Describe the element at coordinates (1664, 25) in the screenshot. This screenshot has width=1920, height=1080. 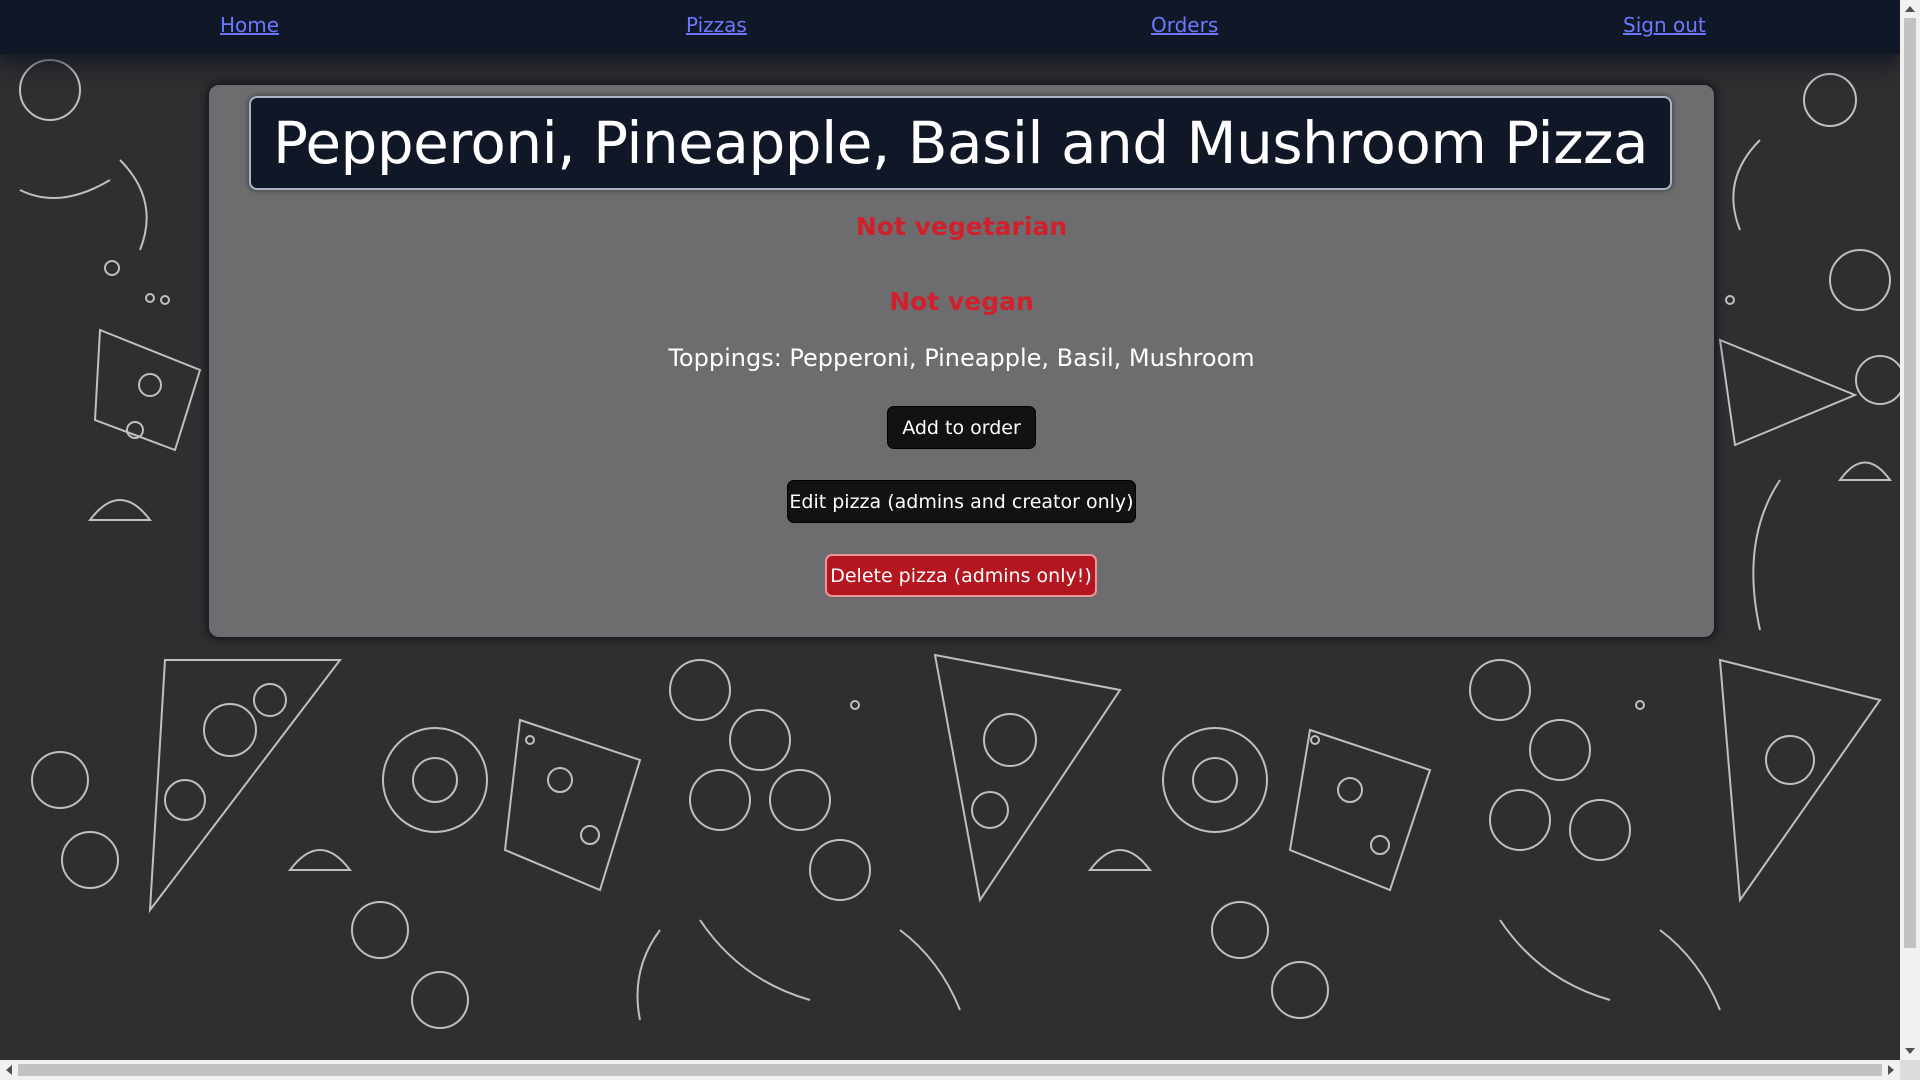
I see `nav-sign-out-link: Sign out` at that location.